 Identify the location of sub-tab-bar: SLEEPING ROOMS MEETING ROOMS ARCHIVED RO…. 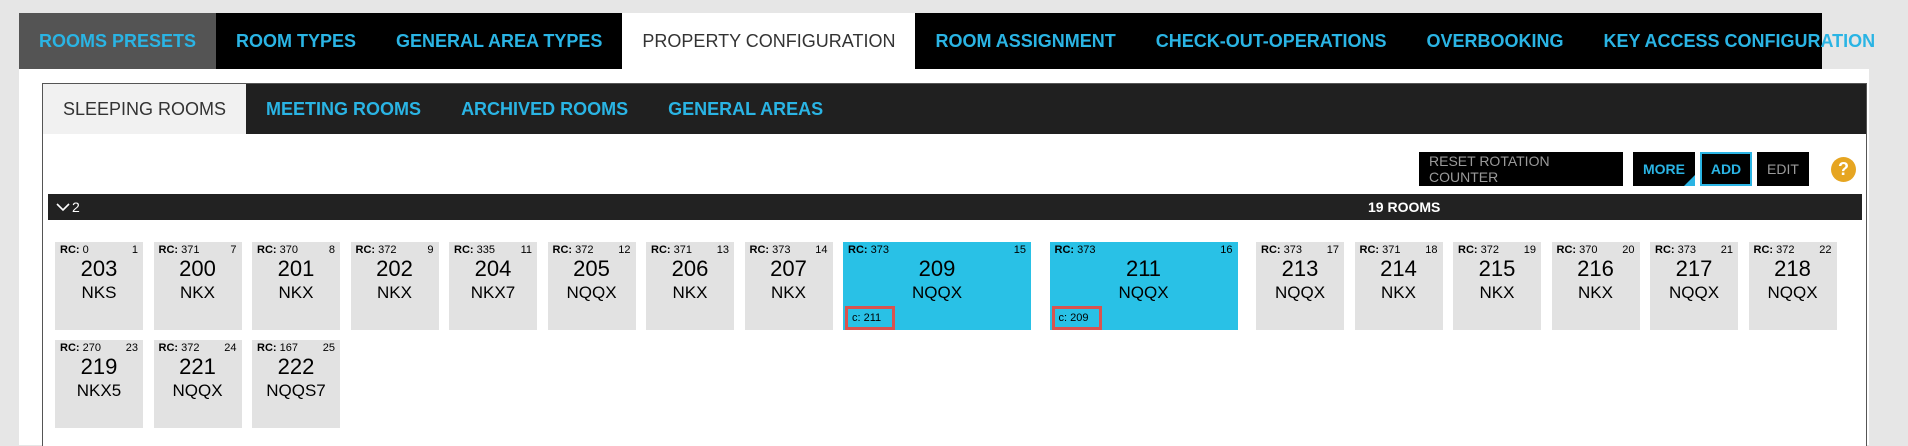
(954, 109).